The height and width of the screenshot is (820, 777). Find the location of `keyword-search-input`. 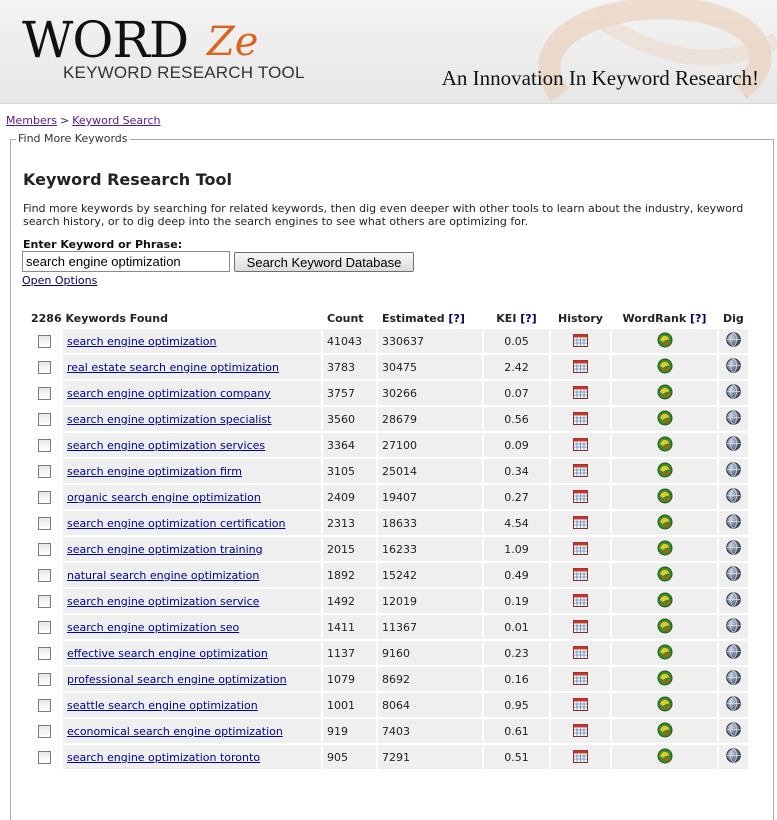

keyword-search-input is located at coordinates (126, 261).